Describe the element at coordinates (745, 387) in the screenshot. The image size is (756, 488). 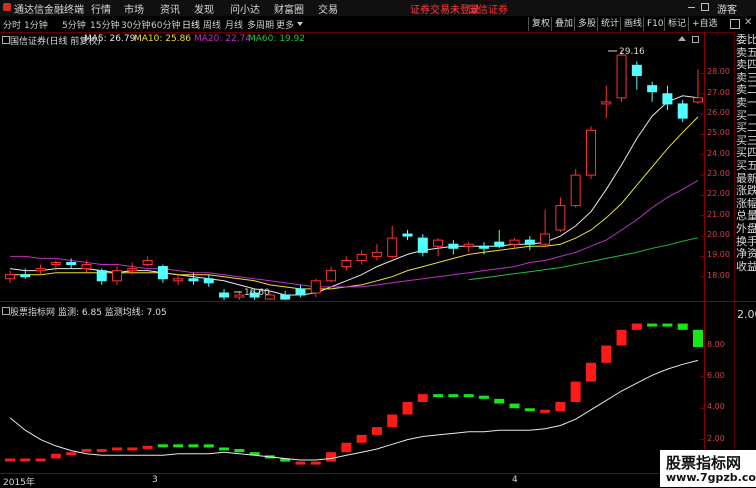
I see `indicator-side-panel` at that location.